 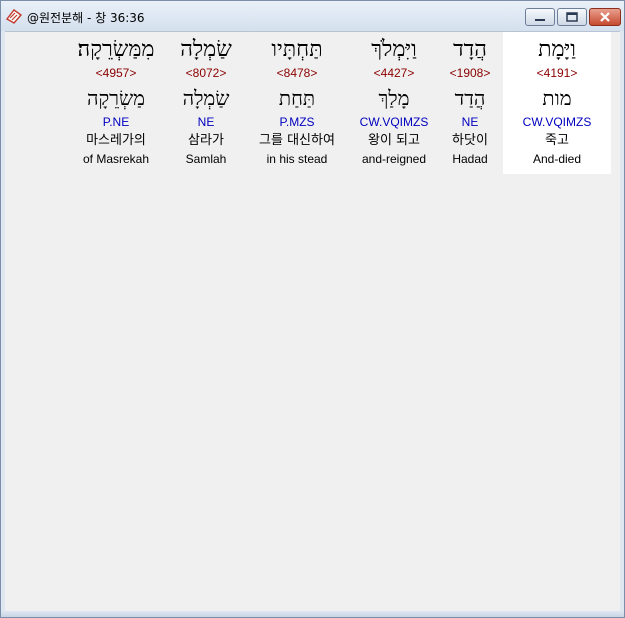 I want to click on english-gloss: And-died, so click(x=557, y=159).